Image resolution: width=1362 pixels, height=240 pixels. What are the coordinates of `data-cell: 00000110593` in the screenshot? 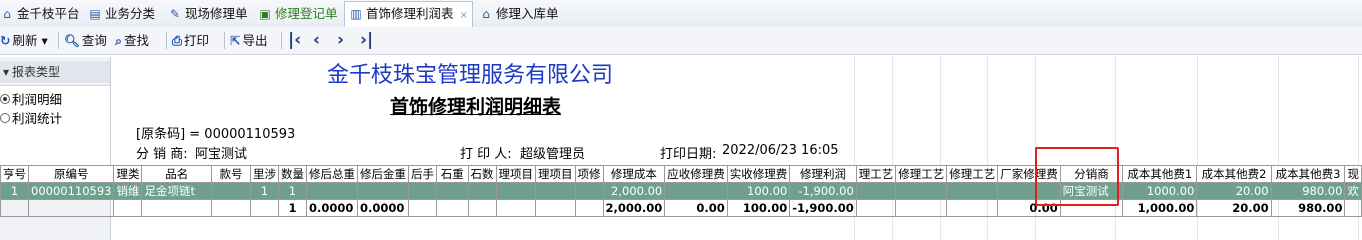 It's located at (71, 191).